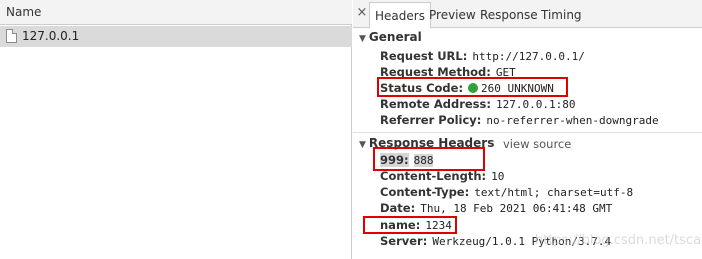  Describe the element at coordinates (498, 176) in the screenshot. I see `header-value: 10` at that location.